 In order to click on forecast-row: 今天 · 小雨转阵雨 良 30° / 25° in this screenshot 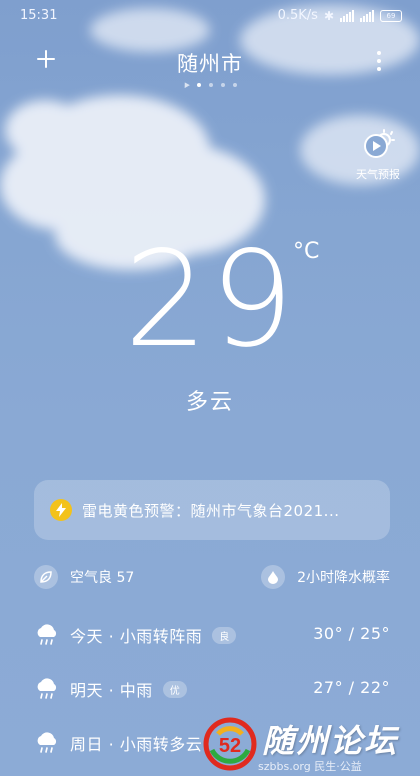, I will do `click(212, 635)`.